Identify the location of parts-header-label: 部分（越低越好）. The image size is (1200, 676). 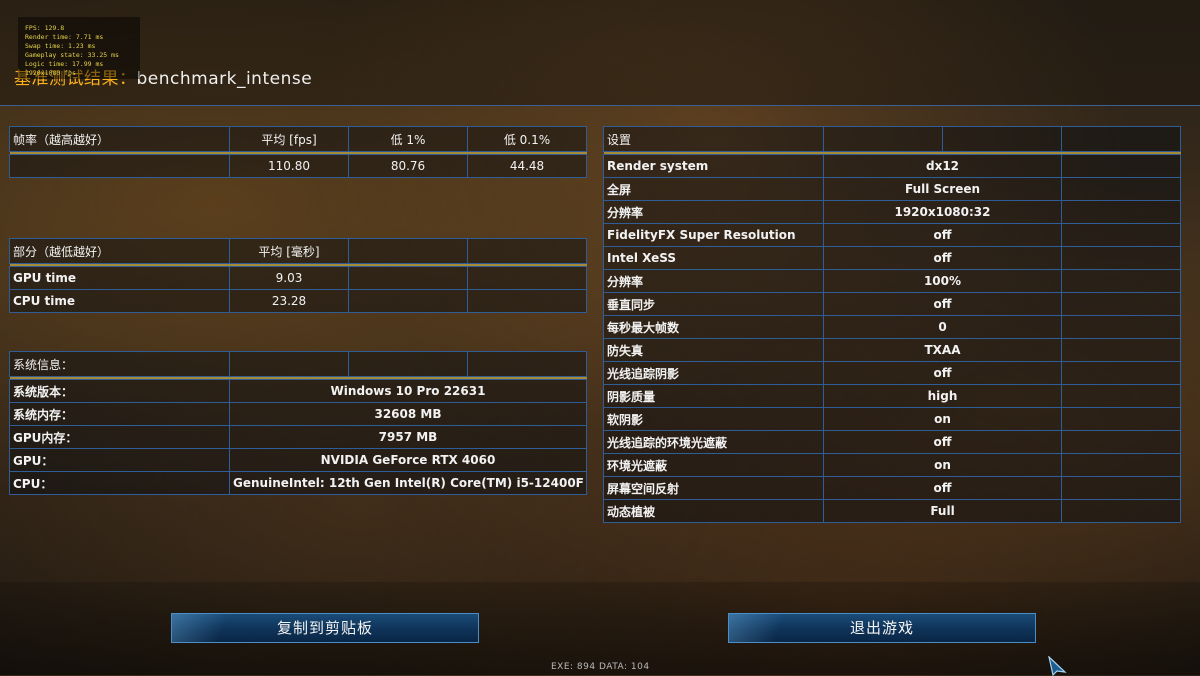
(119, 251).